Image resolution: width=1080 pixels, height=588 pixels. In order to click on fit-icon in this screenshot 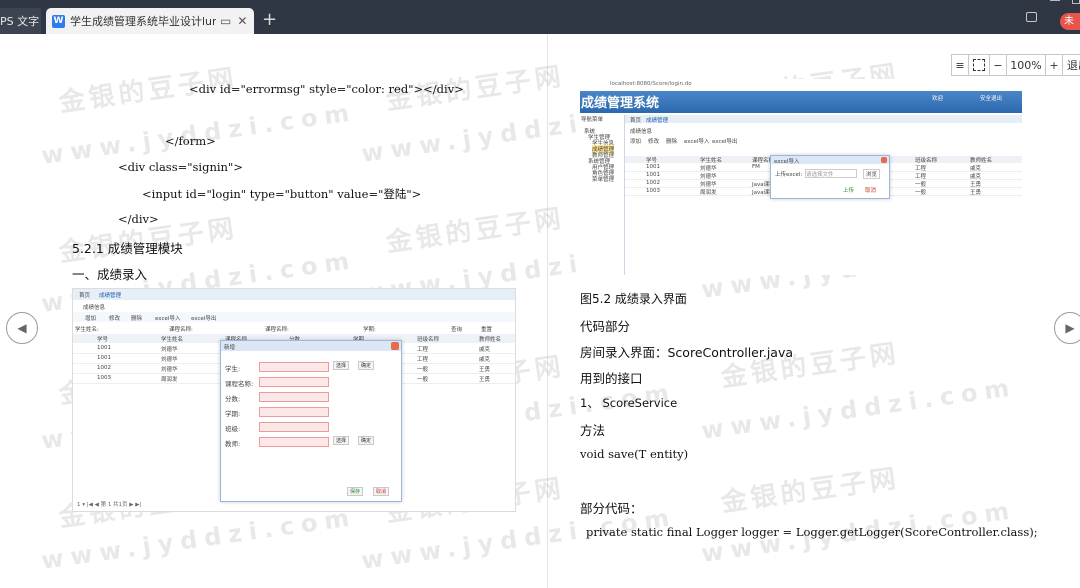, I will do `click(979, 65)`.